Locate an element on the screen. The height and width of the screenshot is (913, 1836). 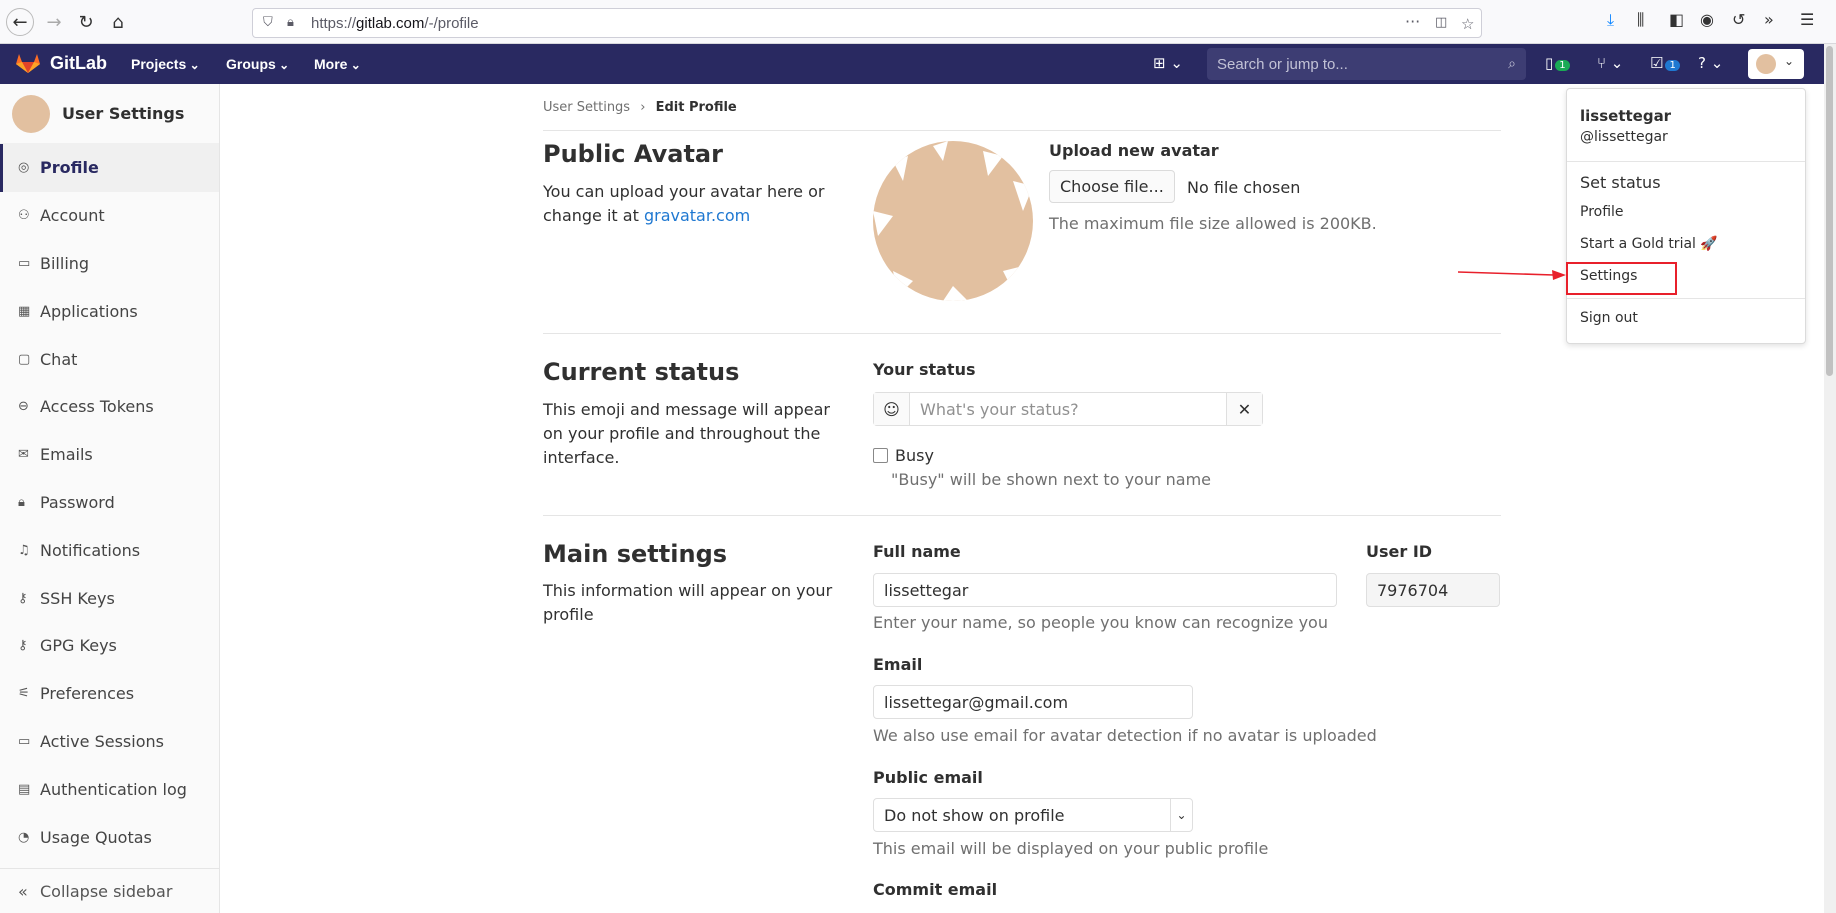
busy-checkbox is located at coordinates (880, 455).